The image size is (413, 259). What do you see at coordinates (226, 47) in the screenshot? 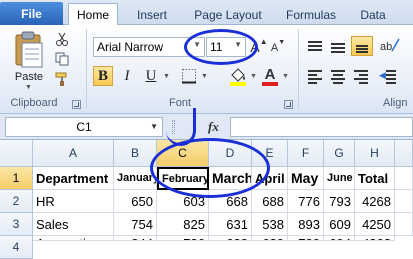
I see `font-size-dropdown: 11 ▼` at bounding box center [226, 47].